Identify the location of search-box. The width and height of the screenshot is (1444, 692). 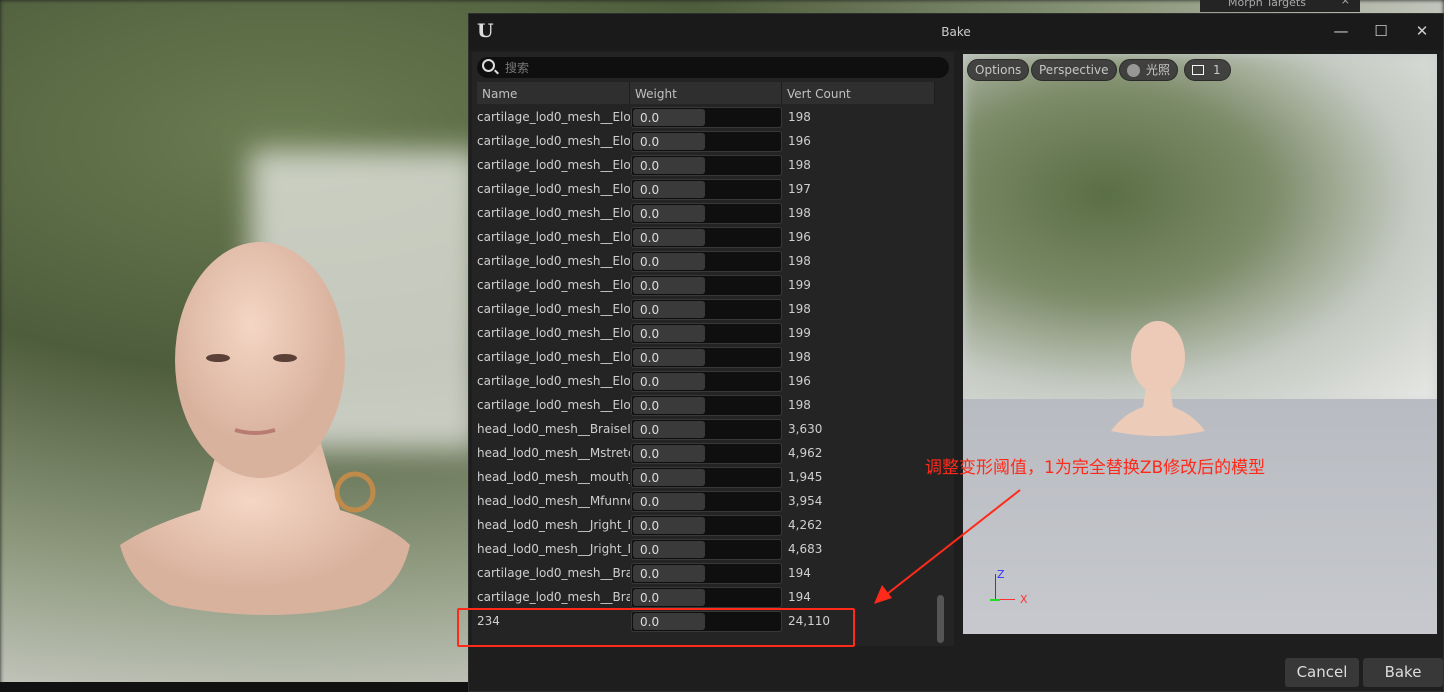
(713, 67).